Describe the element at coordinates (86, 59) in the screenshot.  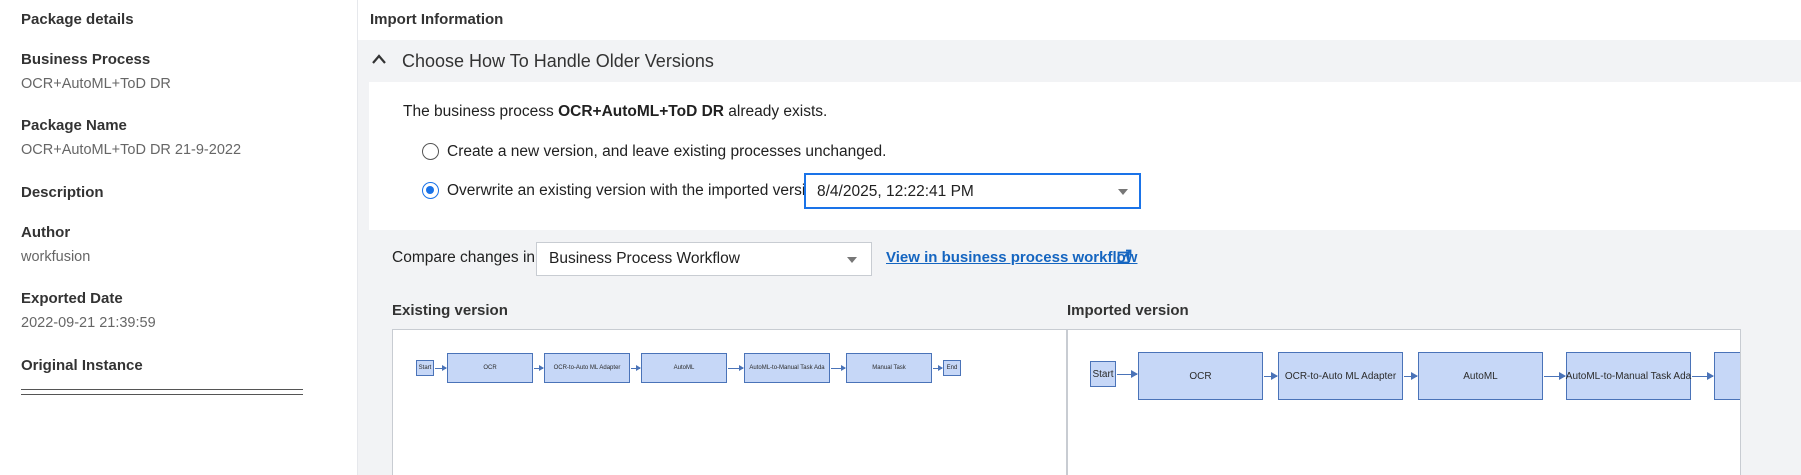
I see `business-process-label: Business Process` at that location.